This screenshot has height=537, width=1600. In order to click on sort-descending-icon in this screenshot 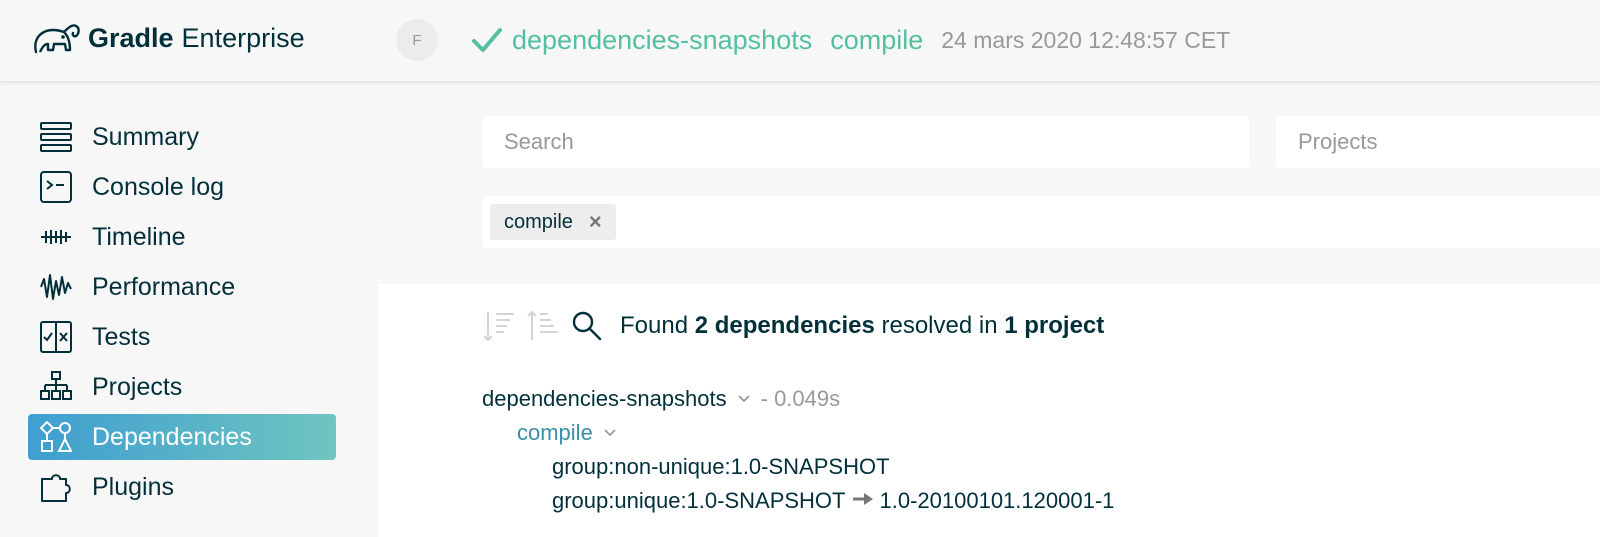, I will do `click(499, 326)`.